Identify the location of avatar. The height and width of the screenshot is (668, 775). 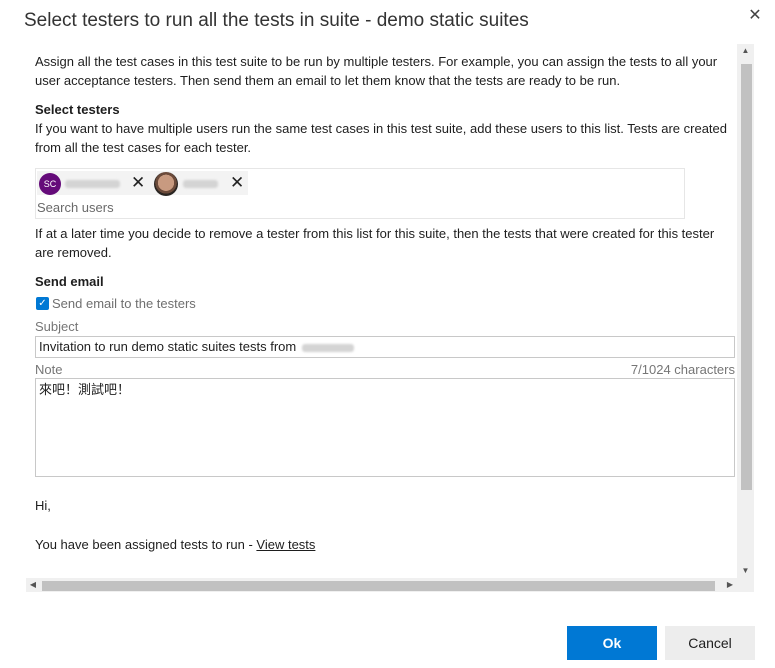
(166, 184).